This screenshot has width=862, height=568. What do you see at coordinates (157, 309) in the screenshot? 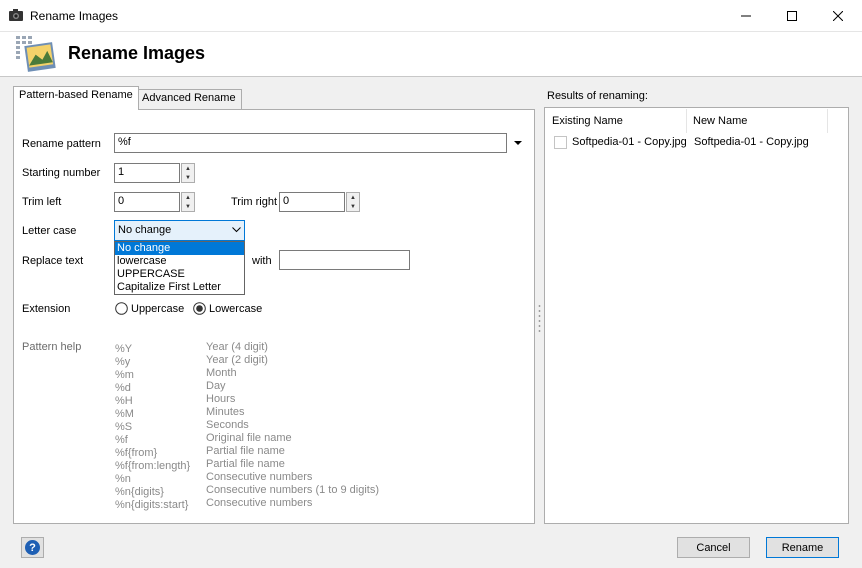
I see `extension-uppercase-label: Uppercase` at bounding box center [157, 309].